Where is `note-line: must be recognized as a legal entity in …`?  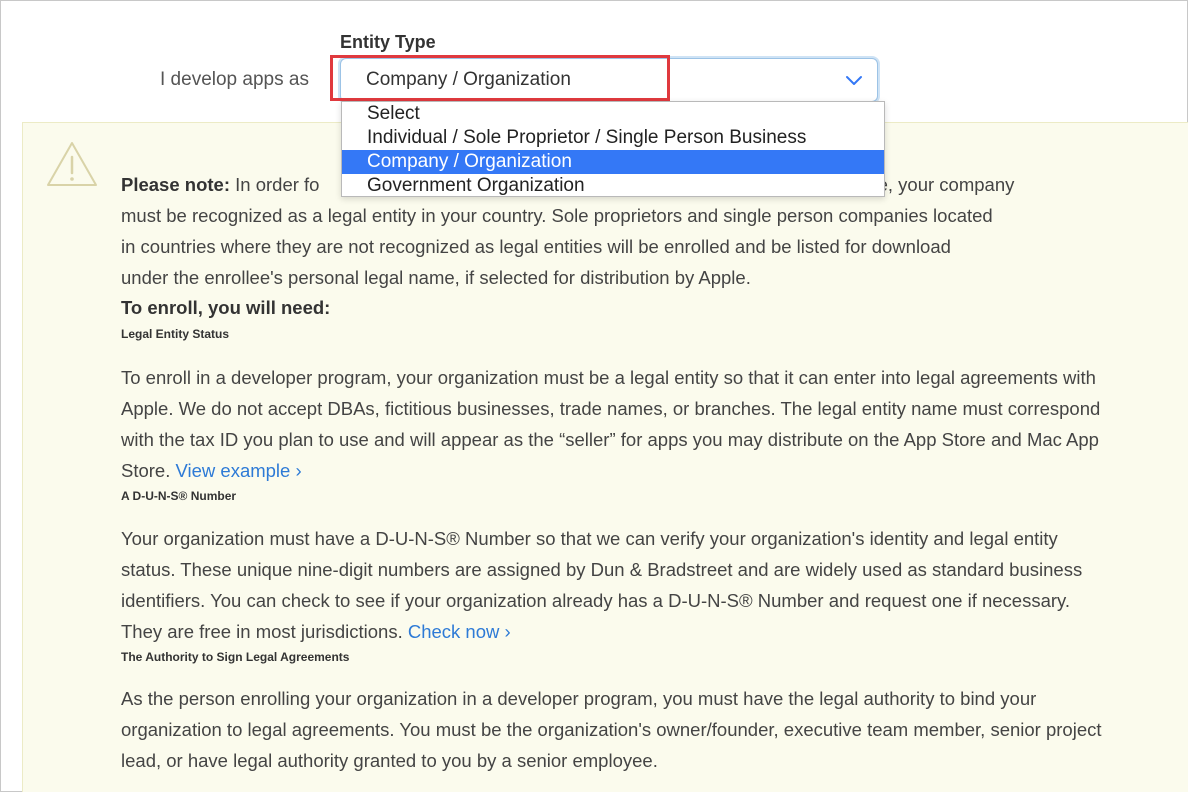 note-line: must be recognized as a legal entity in … is located at coordinates (557, 215).